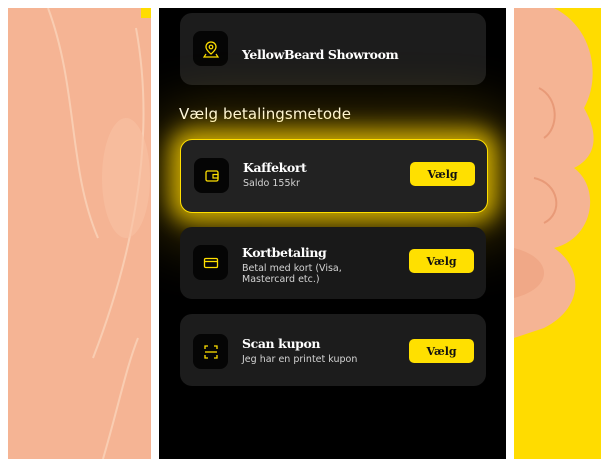  Describe the element at coordinates (265, 114) in the screenshot. I see `payment-method-heading: Vælg betalingsmetode` at that location.